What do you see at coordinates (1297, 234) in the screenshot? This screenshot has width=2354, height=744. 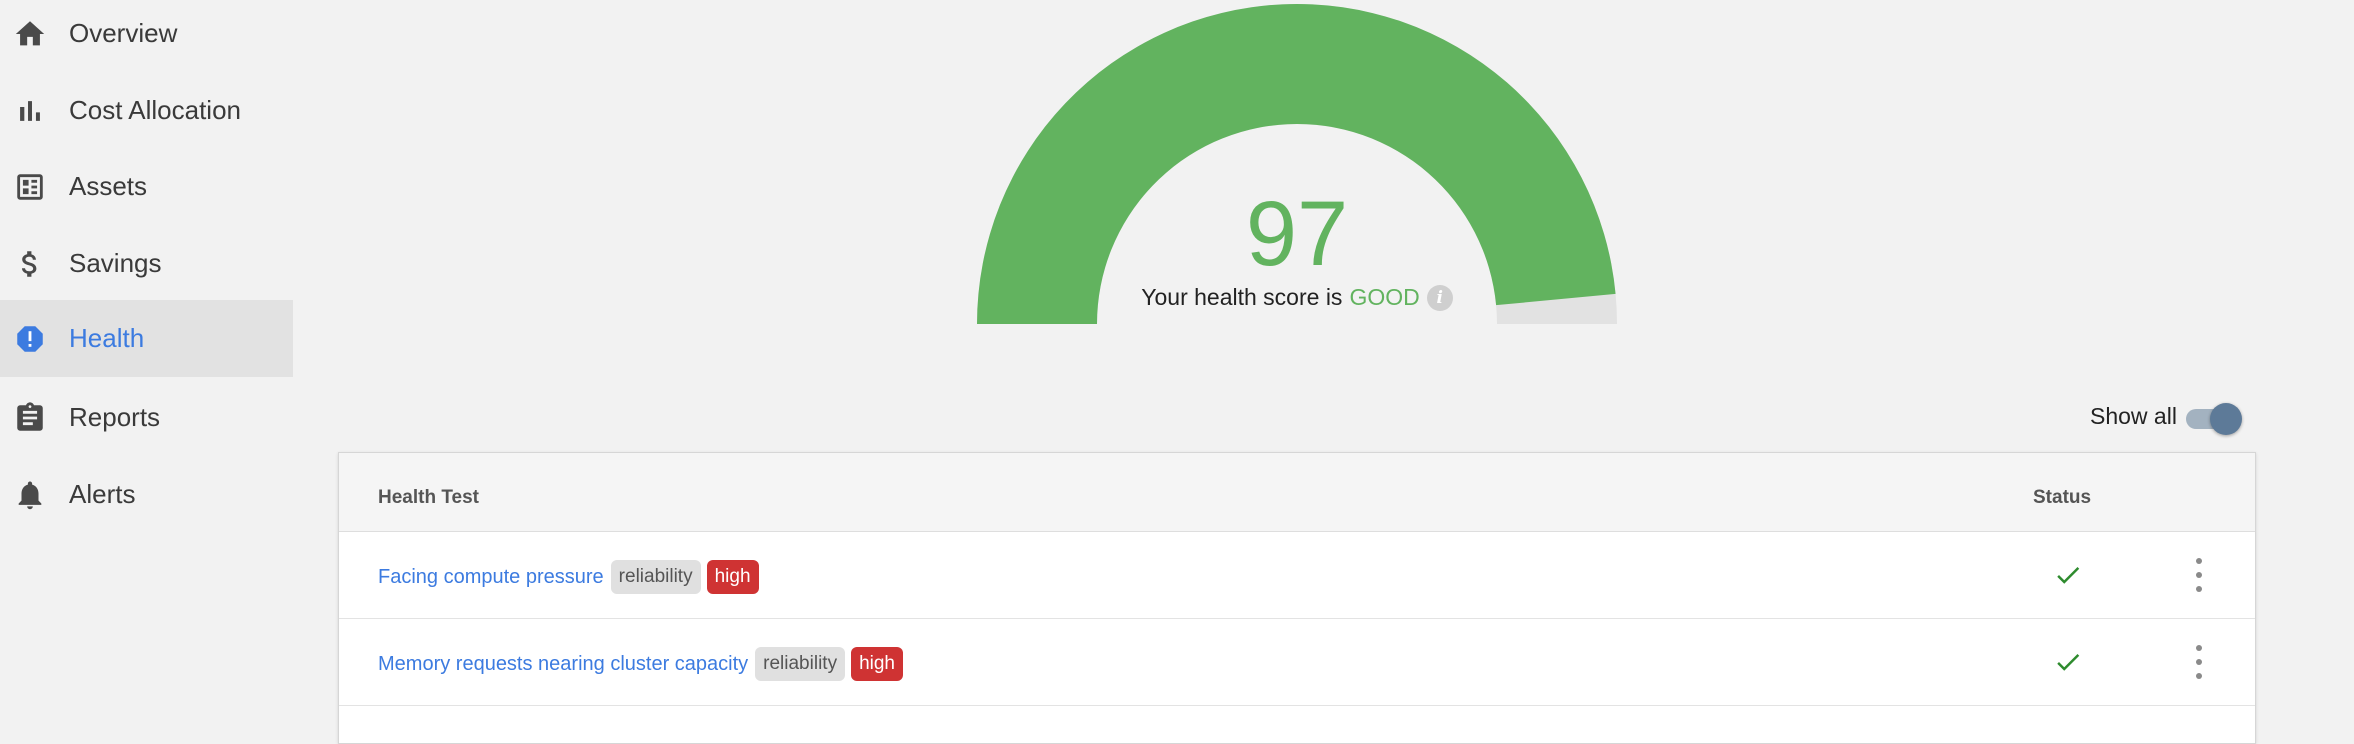 I see `health-score-value: 97` at bounding box center [1297, 234].